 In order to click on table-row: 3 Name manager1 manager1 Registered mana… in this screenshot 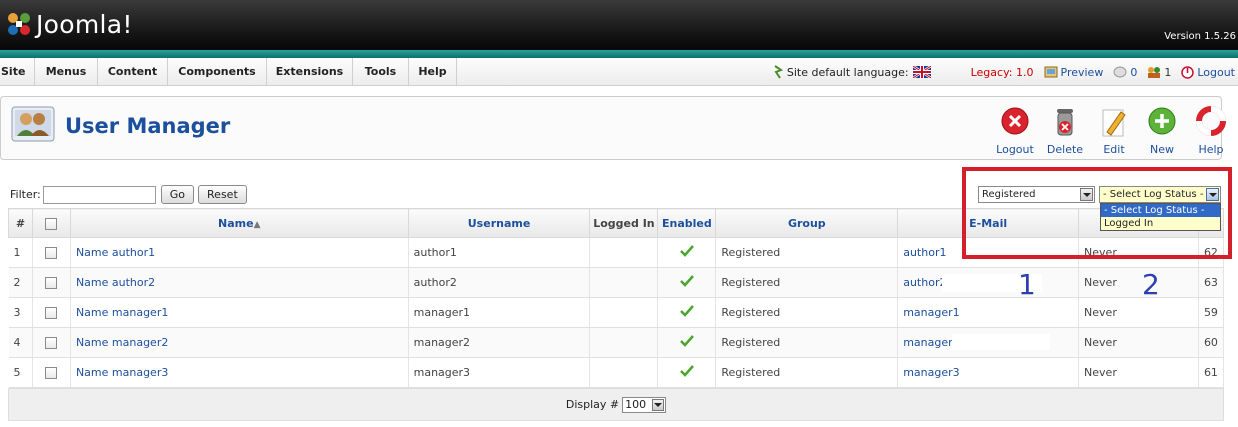, I will do `click(616, 312)`.